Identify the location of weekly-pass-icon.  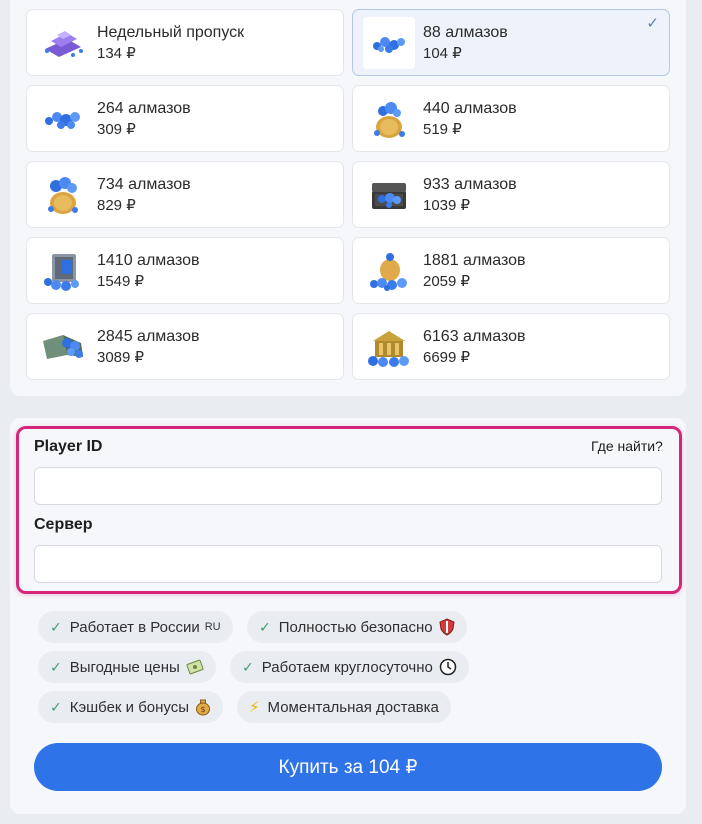
(63, 43).